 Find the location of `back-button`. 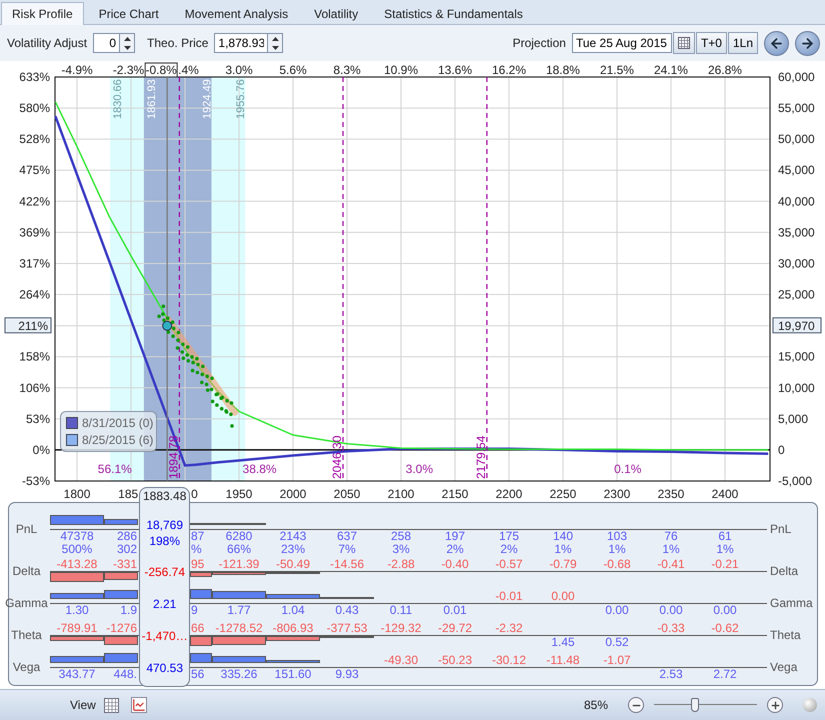

back-button is located at coordinates (776, 43).